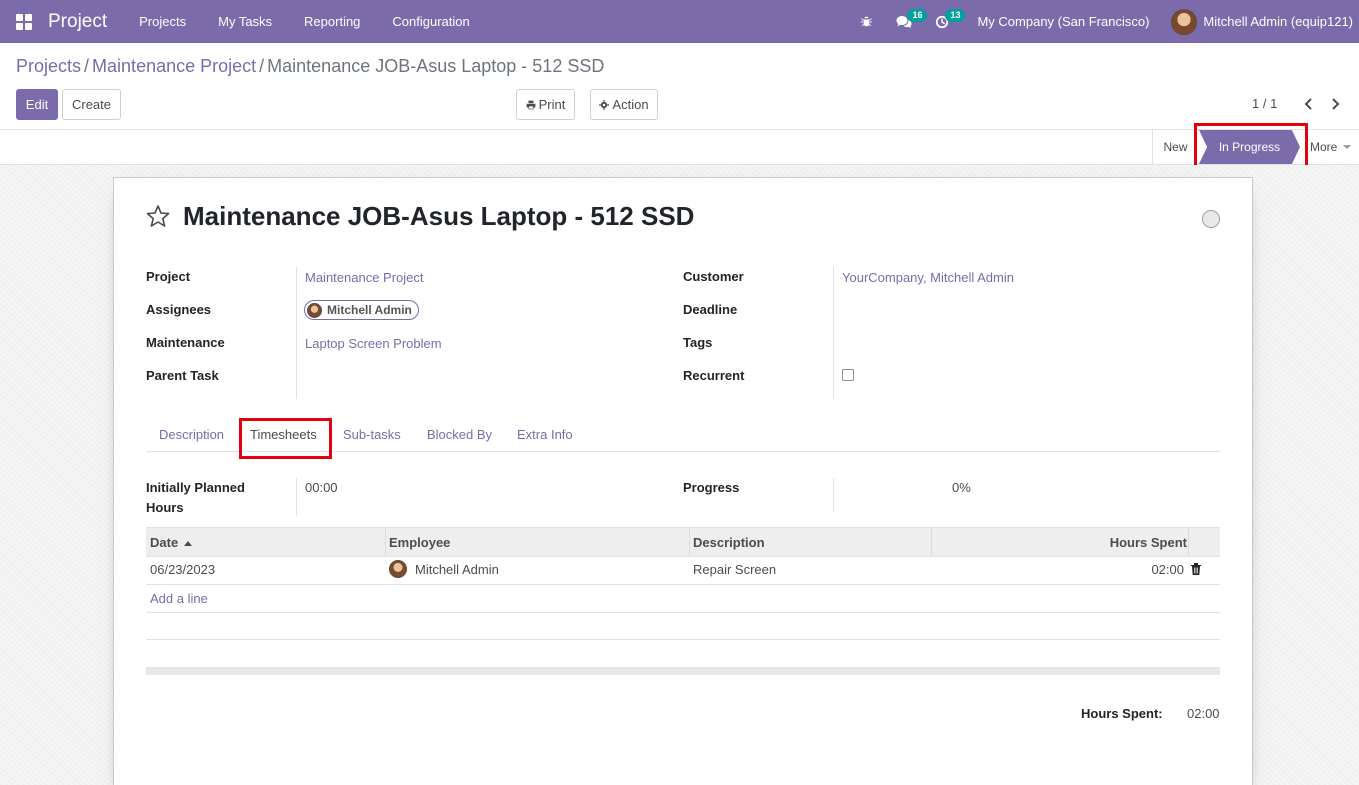 This screenshot has width=1359, height=785. I want to click on field-project: Maintenance Project, so click(364, 277).